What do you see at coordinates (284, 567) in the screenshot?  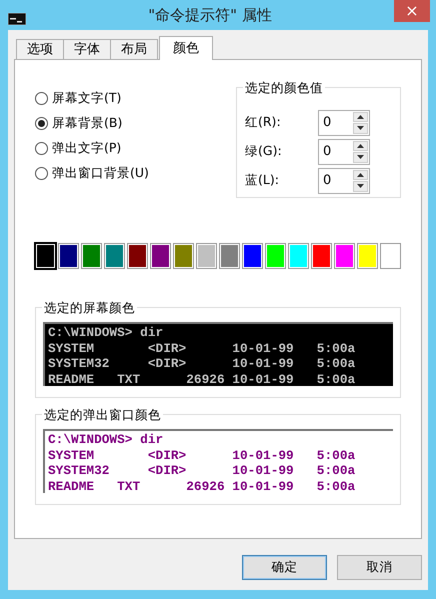 I see `ok-button: 确定` at bounding box center [284, 567].